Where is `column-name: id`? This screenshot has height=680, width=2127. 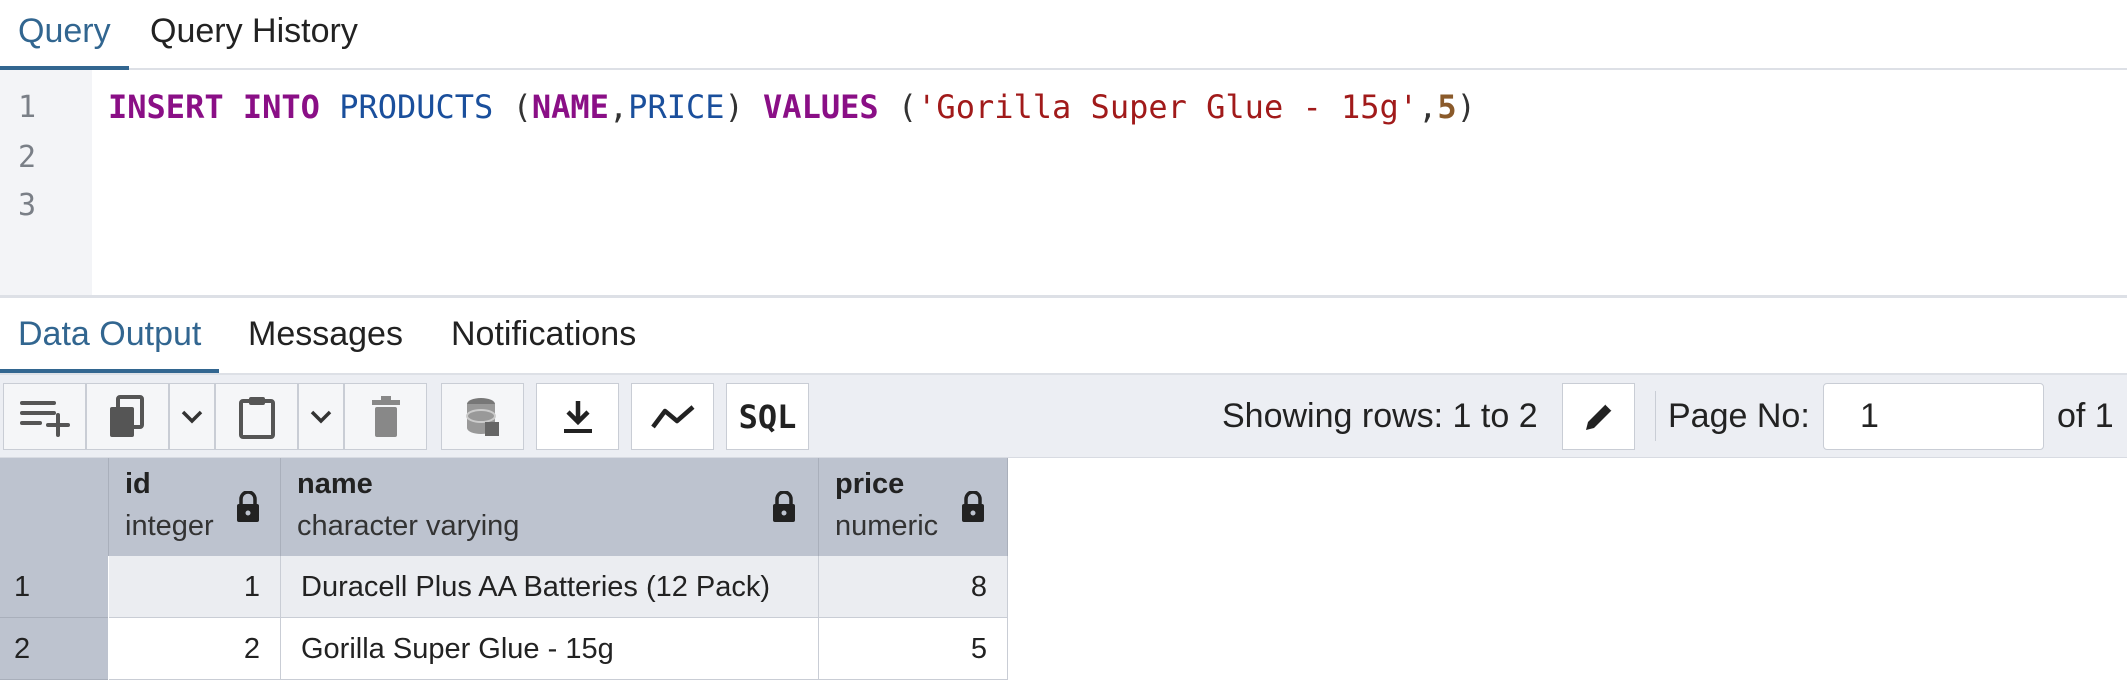
column-name: id is located at coordinates (138, 484).